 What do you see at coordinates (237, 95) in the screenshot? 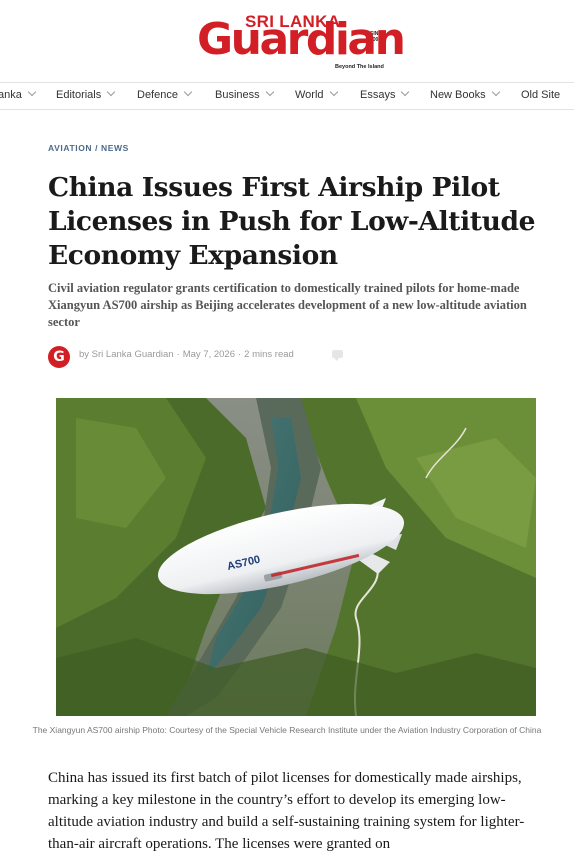
I see `nav-item-label: Business` at bounding box center [237, 95].